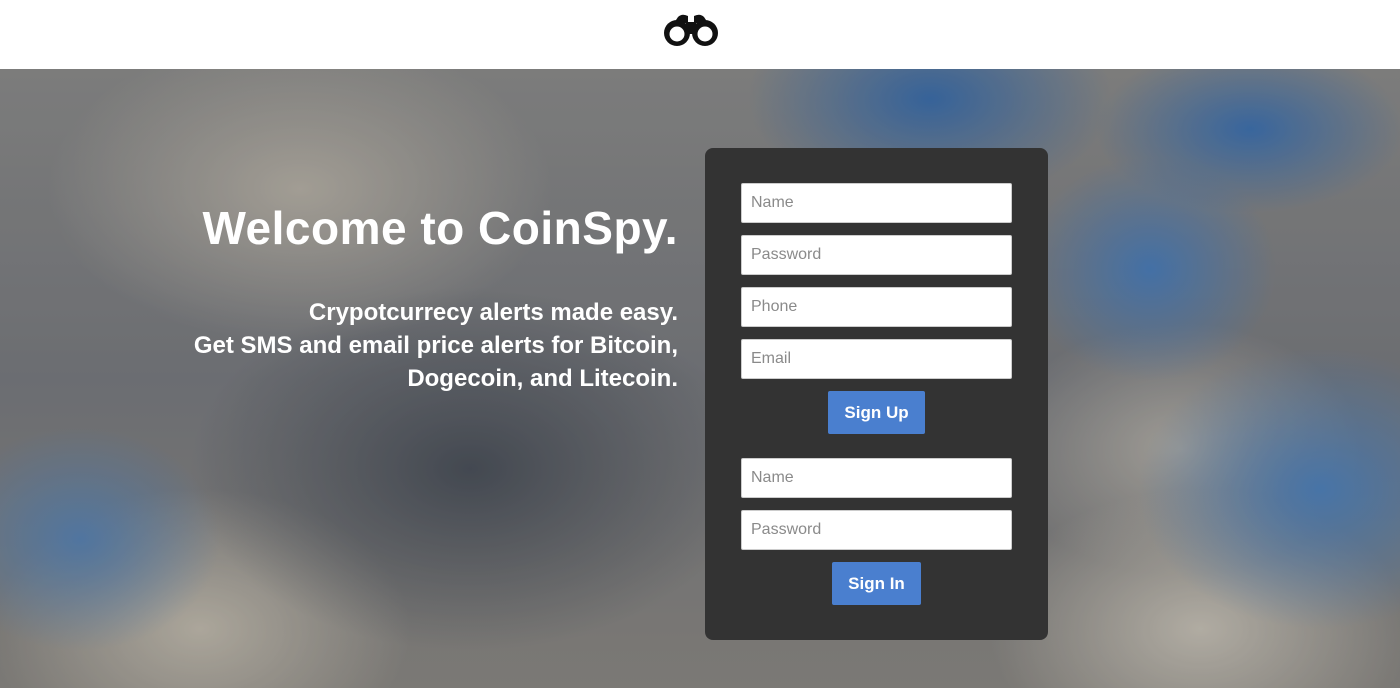  I want to click on top-bar, so click(700, 34).